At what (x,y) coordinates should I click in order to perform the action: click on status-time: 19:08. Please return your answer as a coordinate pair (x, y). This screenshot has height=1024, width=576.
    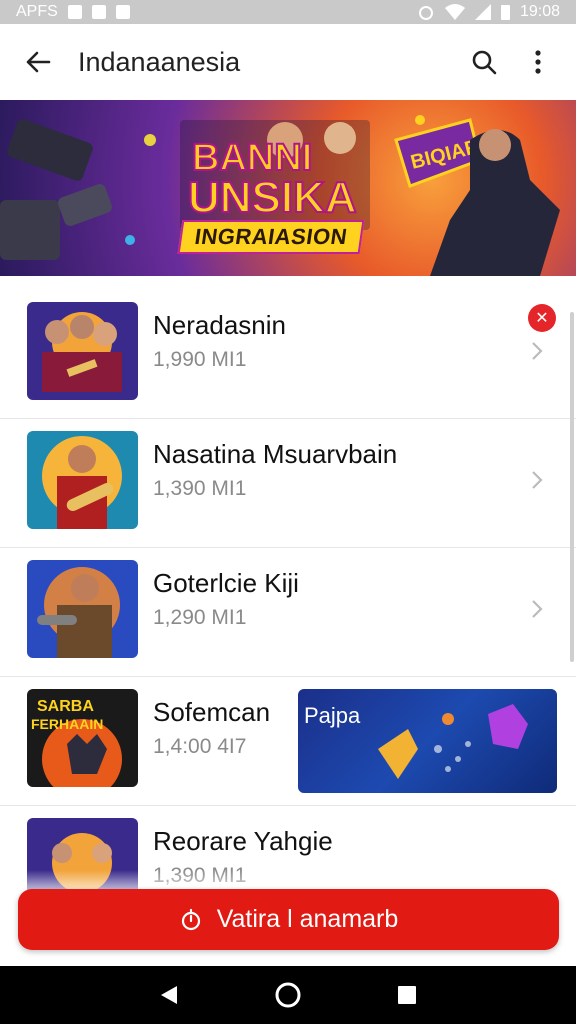
    Looking at the image, I should click on (539, 11).